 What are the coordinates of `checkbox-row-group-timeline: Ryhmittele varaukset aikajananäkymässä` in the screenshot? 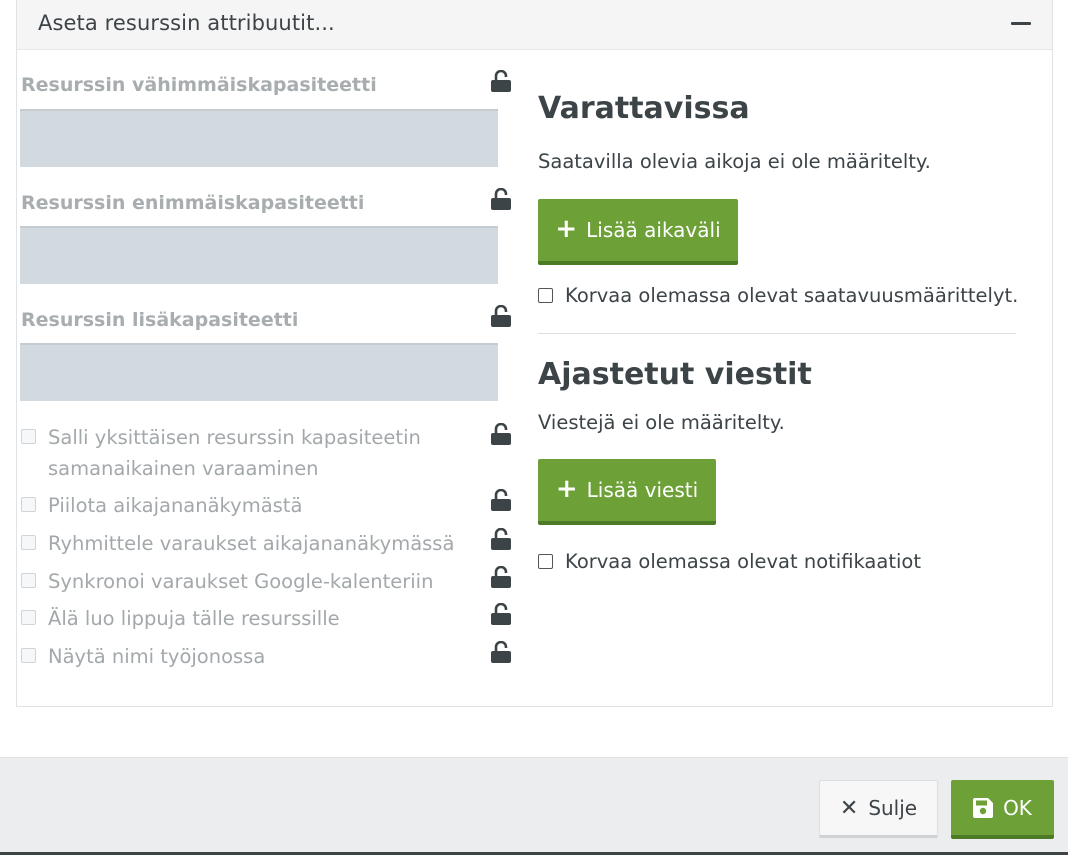 It's located at (256, 543).